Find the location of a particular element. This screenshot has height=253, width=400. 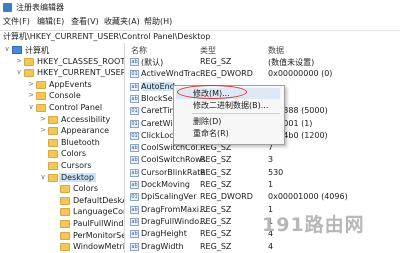

value-name: DragHeight is located at coordinates (164, 234).